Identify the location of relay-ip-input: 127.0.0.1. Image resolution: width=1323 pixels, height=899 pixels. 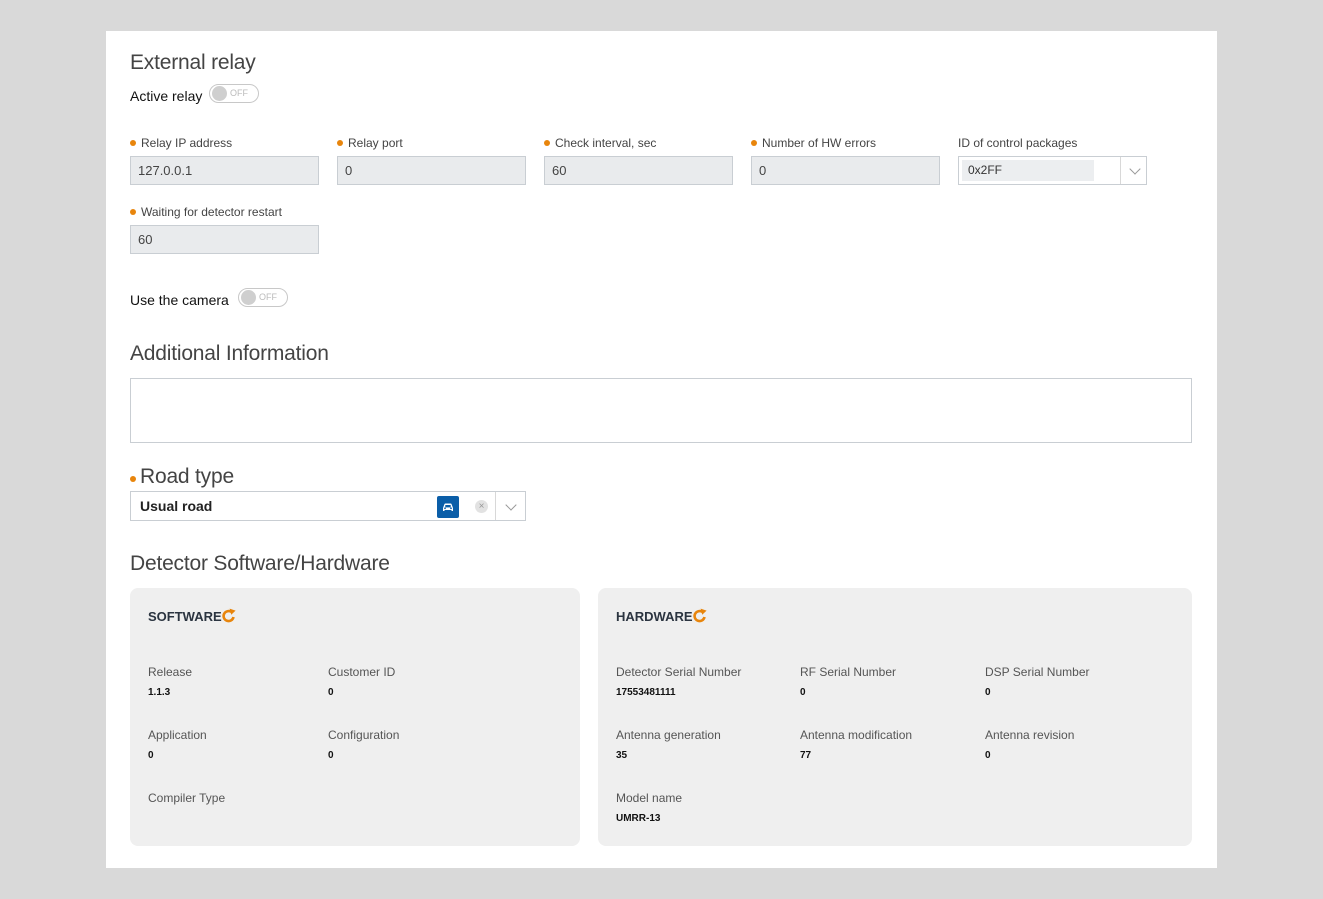
(224, 170).